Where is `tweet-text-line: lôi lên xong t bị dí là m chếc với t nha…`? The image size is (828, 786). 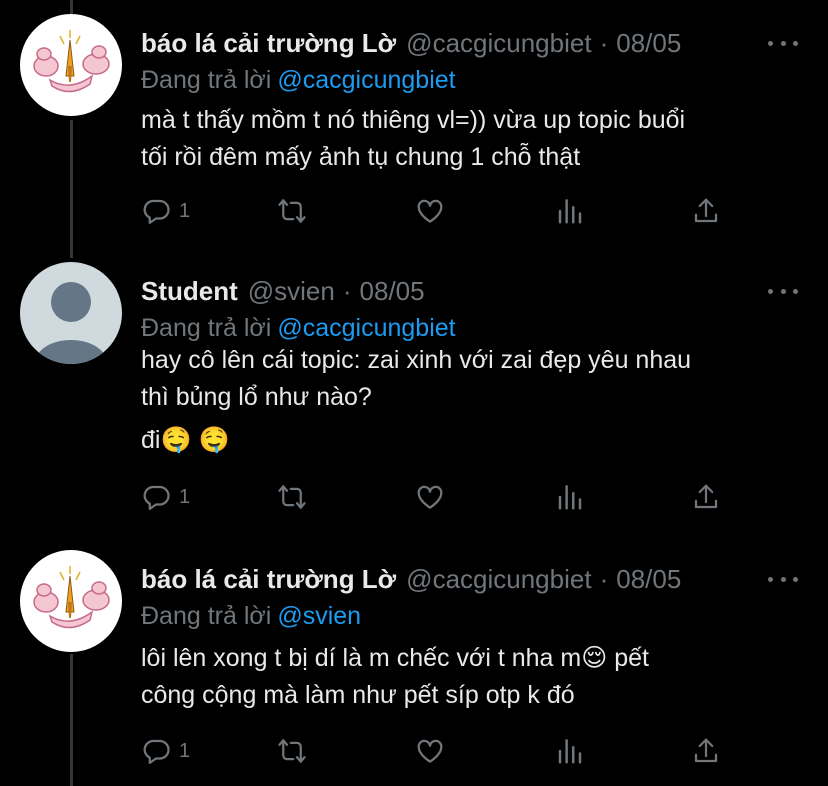
tweet-text-line: lôi lên xong t bị dí là m chếc với t nha… is located at coordinates (395, 658).